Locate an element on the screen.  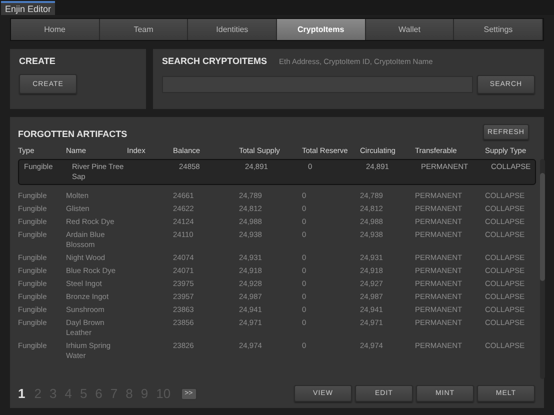
nav-tab: Team is located at coordinates (144, 29).